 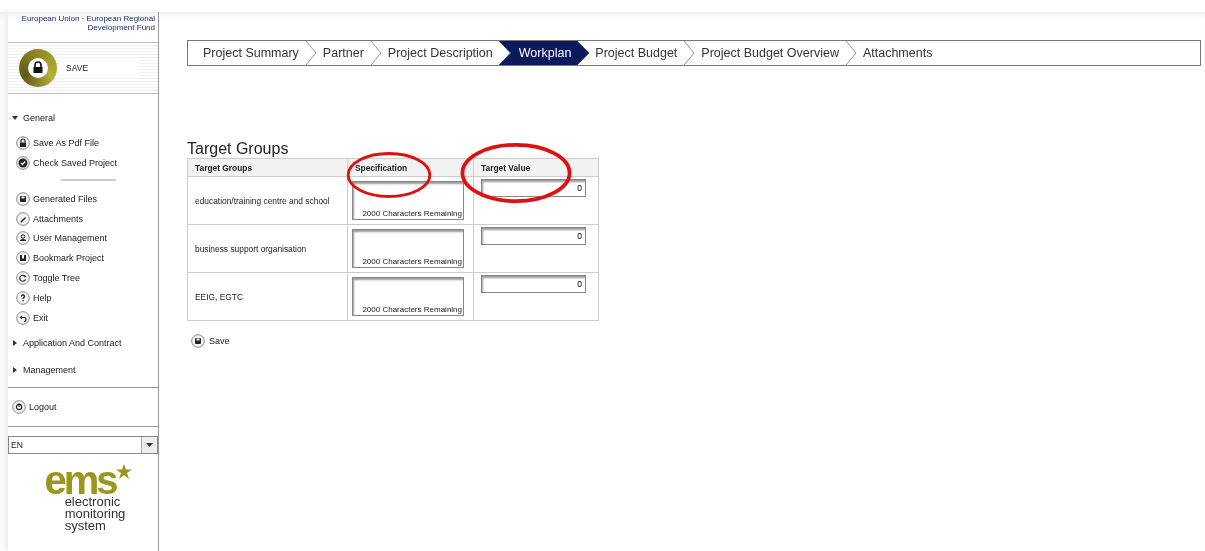 I want to click on step-tab: Partner, so click(x=343, y=53).